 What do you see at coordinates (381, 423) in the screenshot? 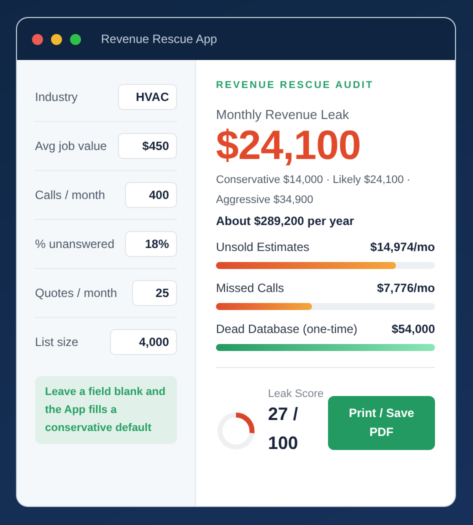
I see `print-button: Print / Save PDF` at bounding box center [381, 423].